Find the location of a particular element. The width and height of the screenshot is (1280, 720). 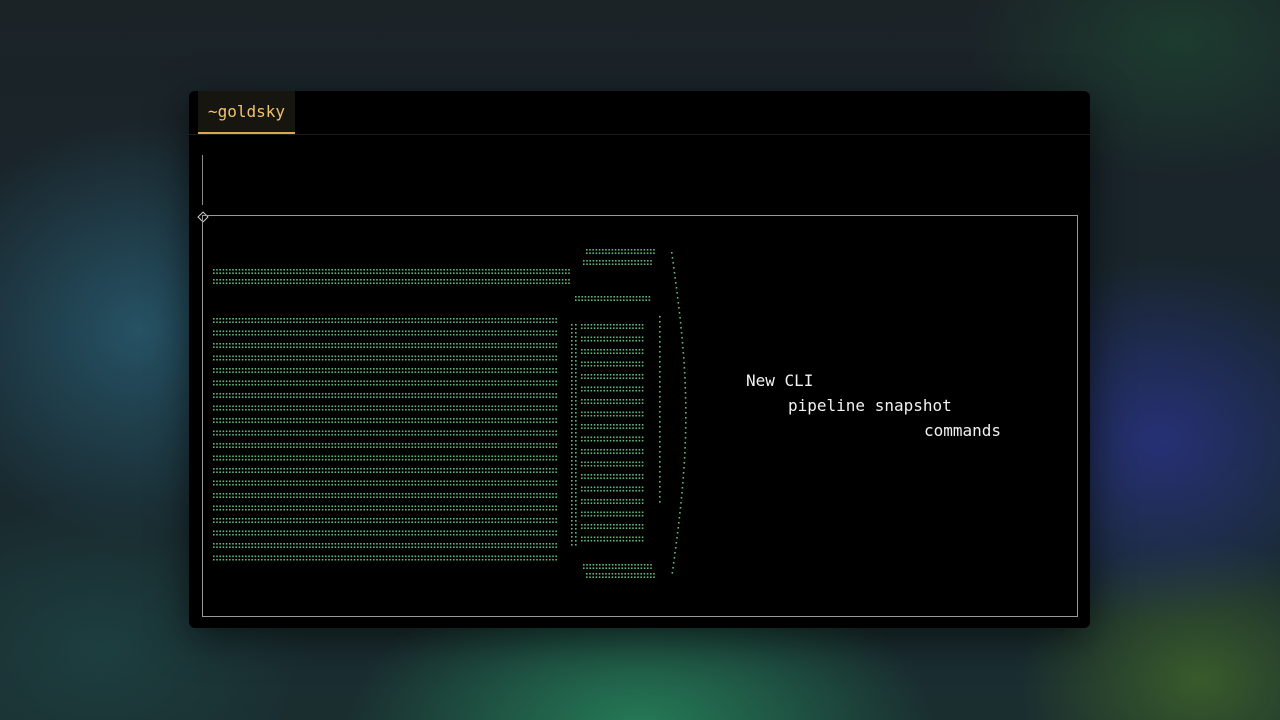

tab-label: ~goldsky is located at coordinates (247, 111).